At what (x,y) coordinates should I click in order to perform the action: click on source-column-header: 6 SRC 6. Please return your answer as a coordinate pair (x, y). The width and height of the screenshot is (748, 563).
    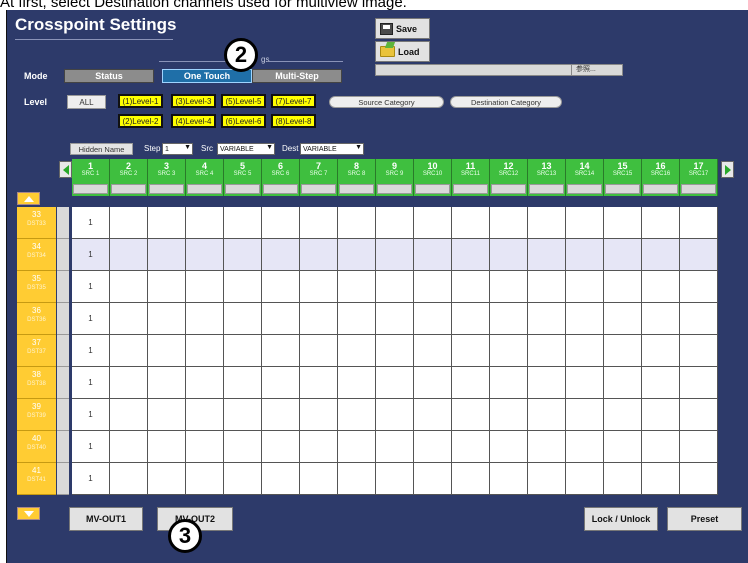
    Looking at the image, I should click on (281, 177).